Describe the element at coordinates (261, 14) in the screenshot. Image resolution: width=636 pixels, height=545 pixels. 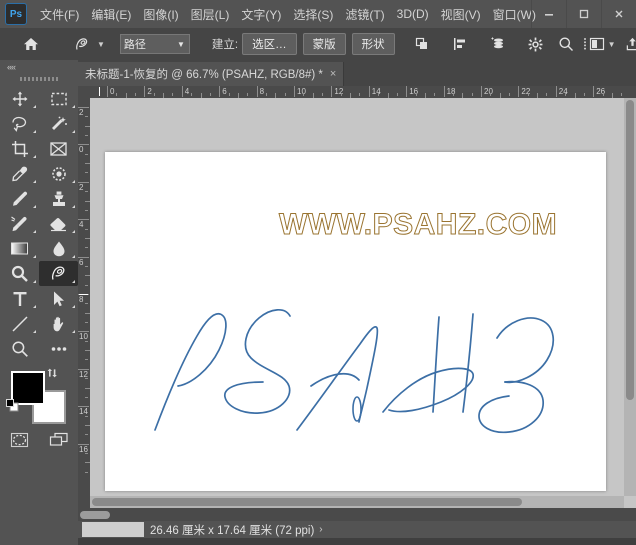
I see `menu-type: 文字(Y)` at that location.